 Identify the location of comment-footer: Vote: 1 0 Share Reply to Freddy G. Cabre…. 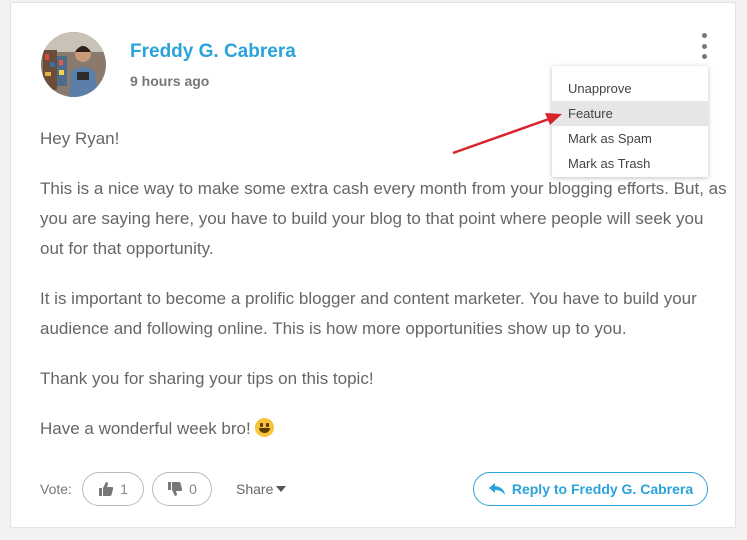
(375, 490).